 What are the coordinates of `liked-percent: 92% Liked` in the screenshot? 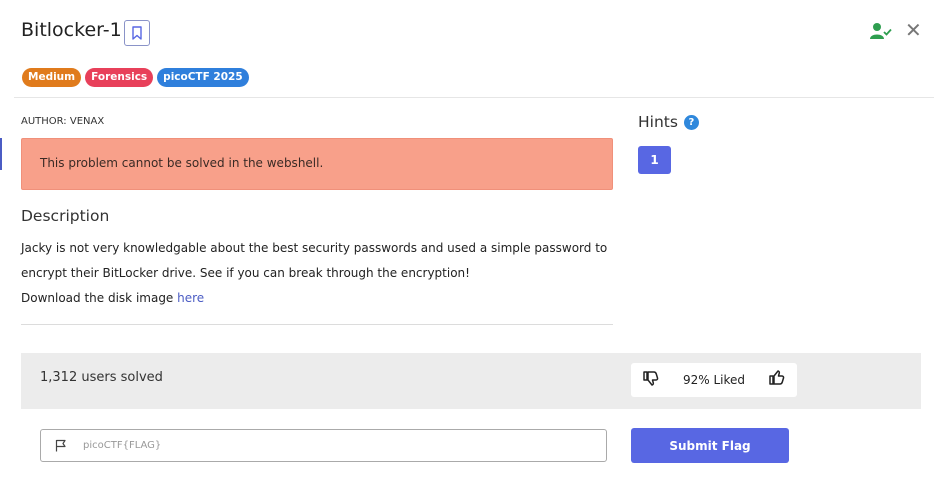 It's located at (714, 380).